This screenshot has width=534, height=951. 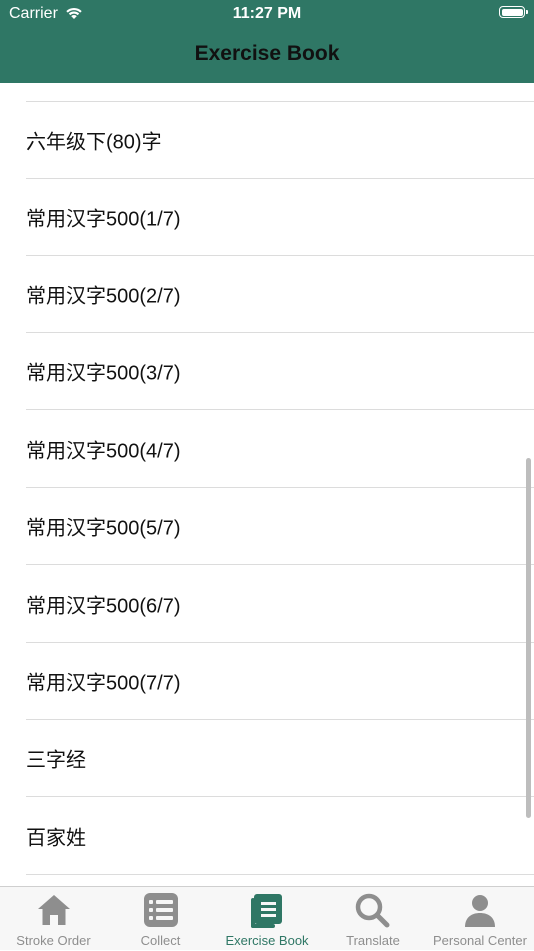 I want to click on home-icon, so click(x=53, y=910).